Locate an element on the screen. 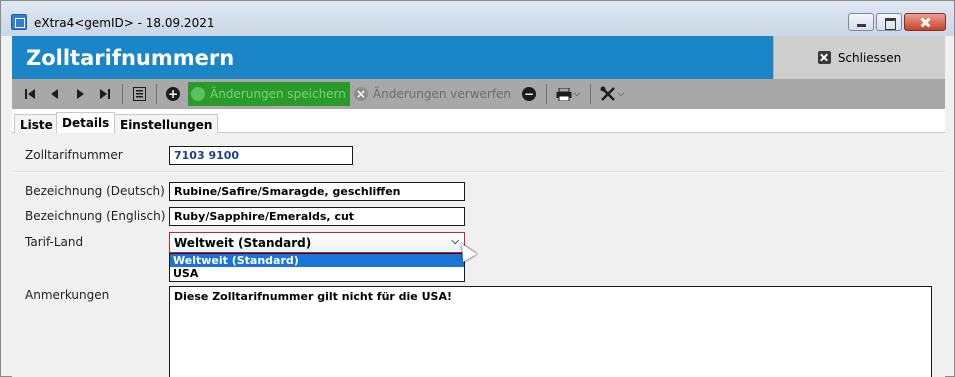  country-select-value: Weltweit (Standard) is located at coordinates (243, 243).